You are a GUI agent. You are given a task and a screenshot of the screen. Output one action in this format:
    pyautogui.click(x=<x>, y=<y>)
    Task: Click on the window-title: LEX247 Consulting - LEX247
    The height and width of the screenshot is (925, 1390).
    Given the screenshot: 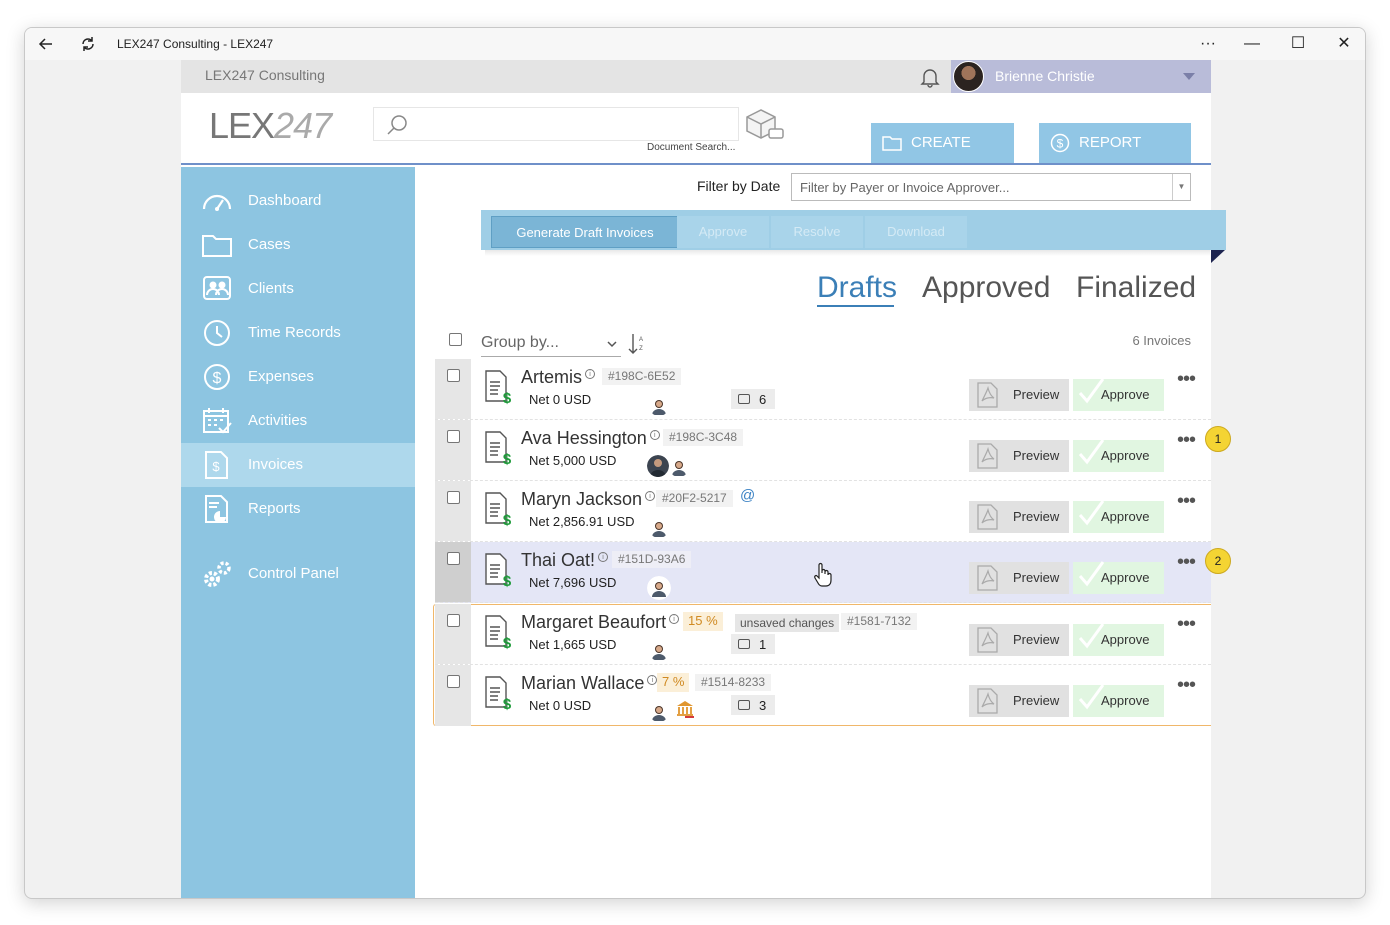 What is the action you would take?
    pyautogui.click(x=195, y=44)
    